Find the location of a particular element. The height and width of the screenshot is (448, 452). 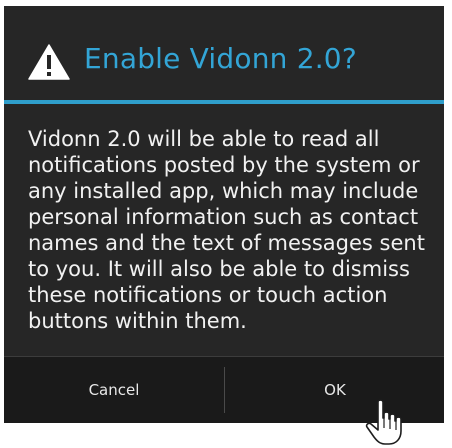

message-line: any installed app, which may include is located at coordinates (223, 191).